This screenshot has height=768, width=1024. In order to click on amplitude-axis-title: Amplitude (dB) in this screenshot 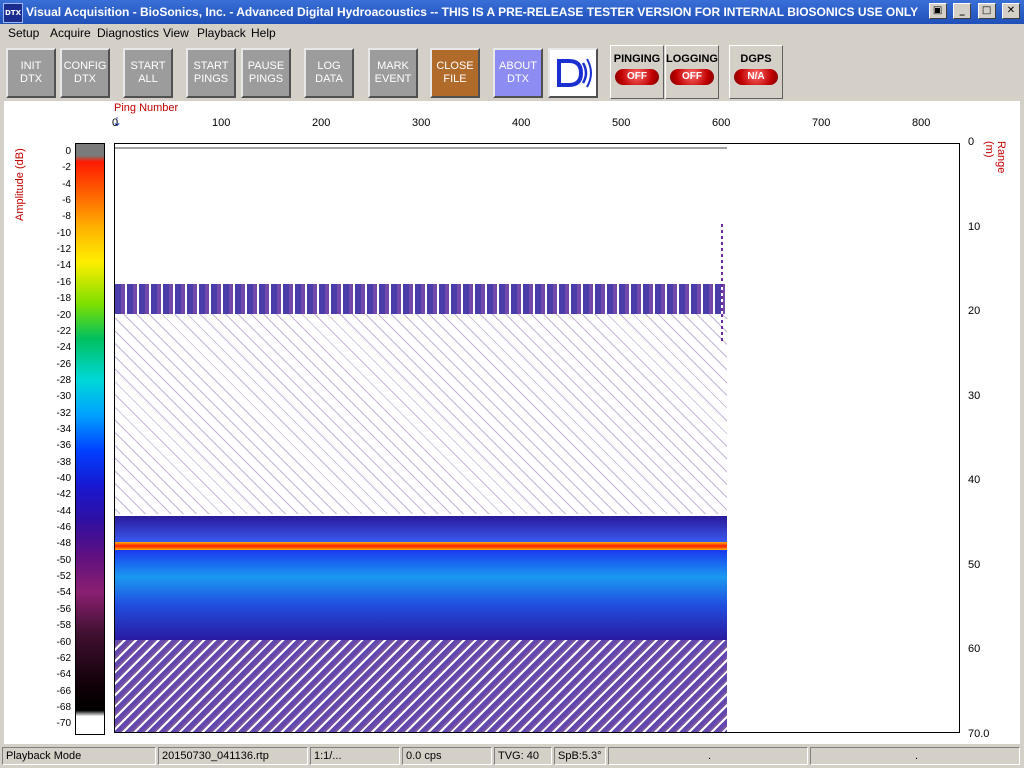, I will do `click(20, 184)`.